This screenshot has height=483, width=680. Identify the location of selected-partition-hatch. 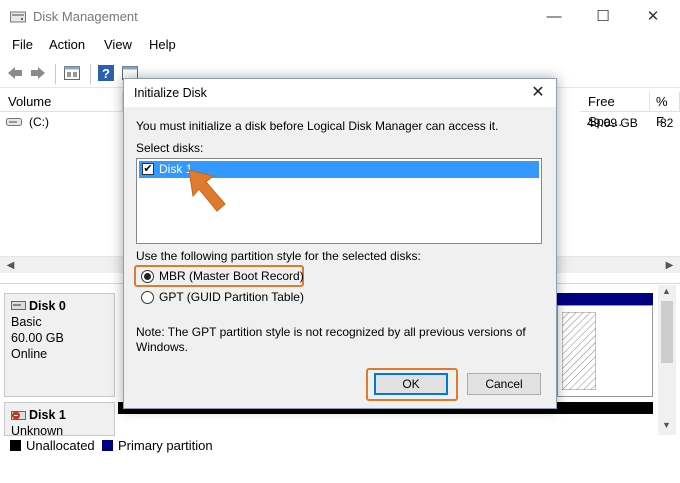
(579, 351).